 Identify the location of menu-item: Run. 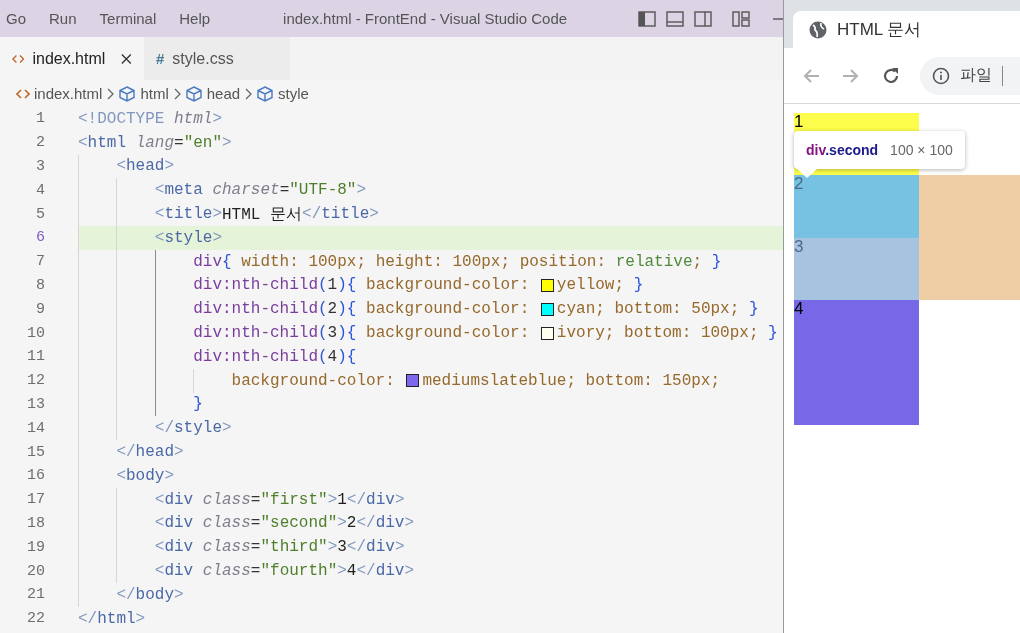
(63, 18).